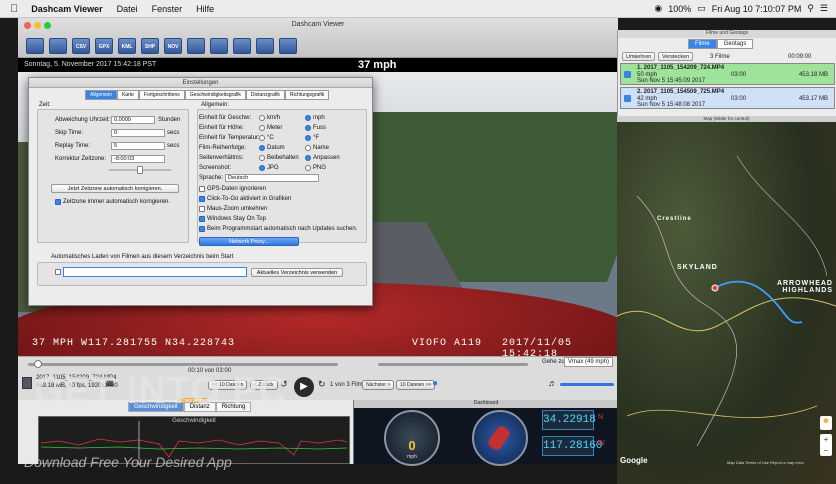  What do you see at coordinates (308, 148) in the screenshot?
I see `order-name-radio` at bounding box center [308, 148].